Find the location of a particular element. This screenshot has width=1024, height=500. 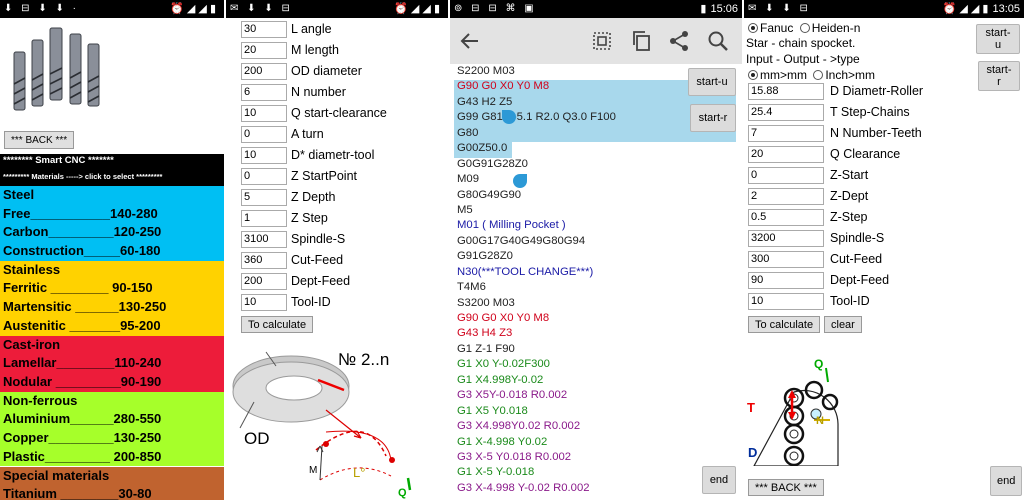

parameter-label: N Number-Teeth is located at coordinates (876, 133).